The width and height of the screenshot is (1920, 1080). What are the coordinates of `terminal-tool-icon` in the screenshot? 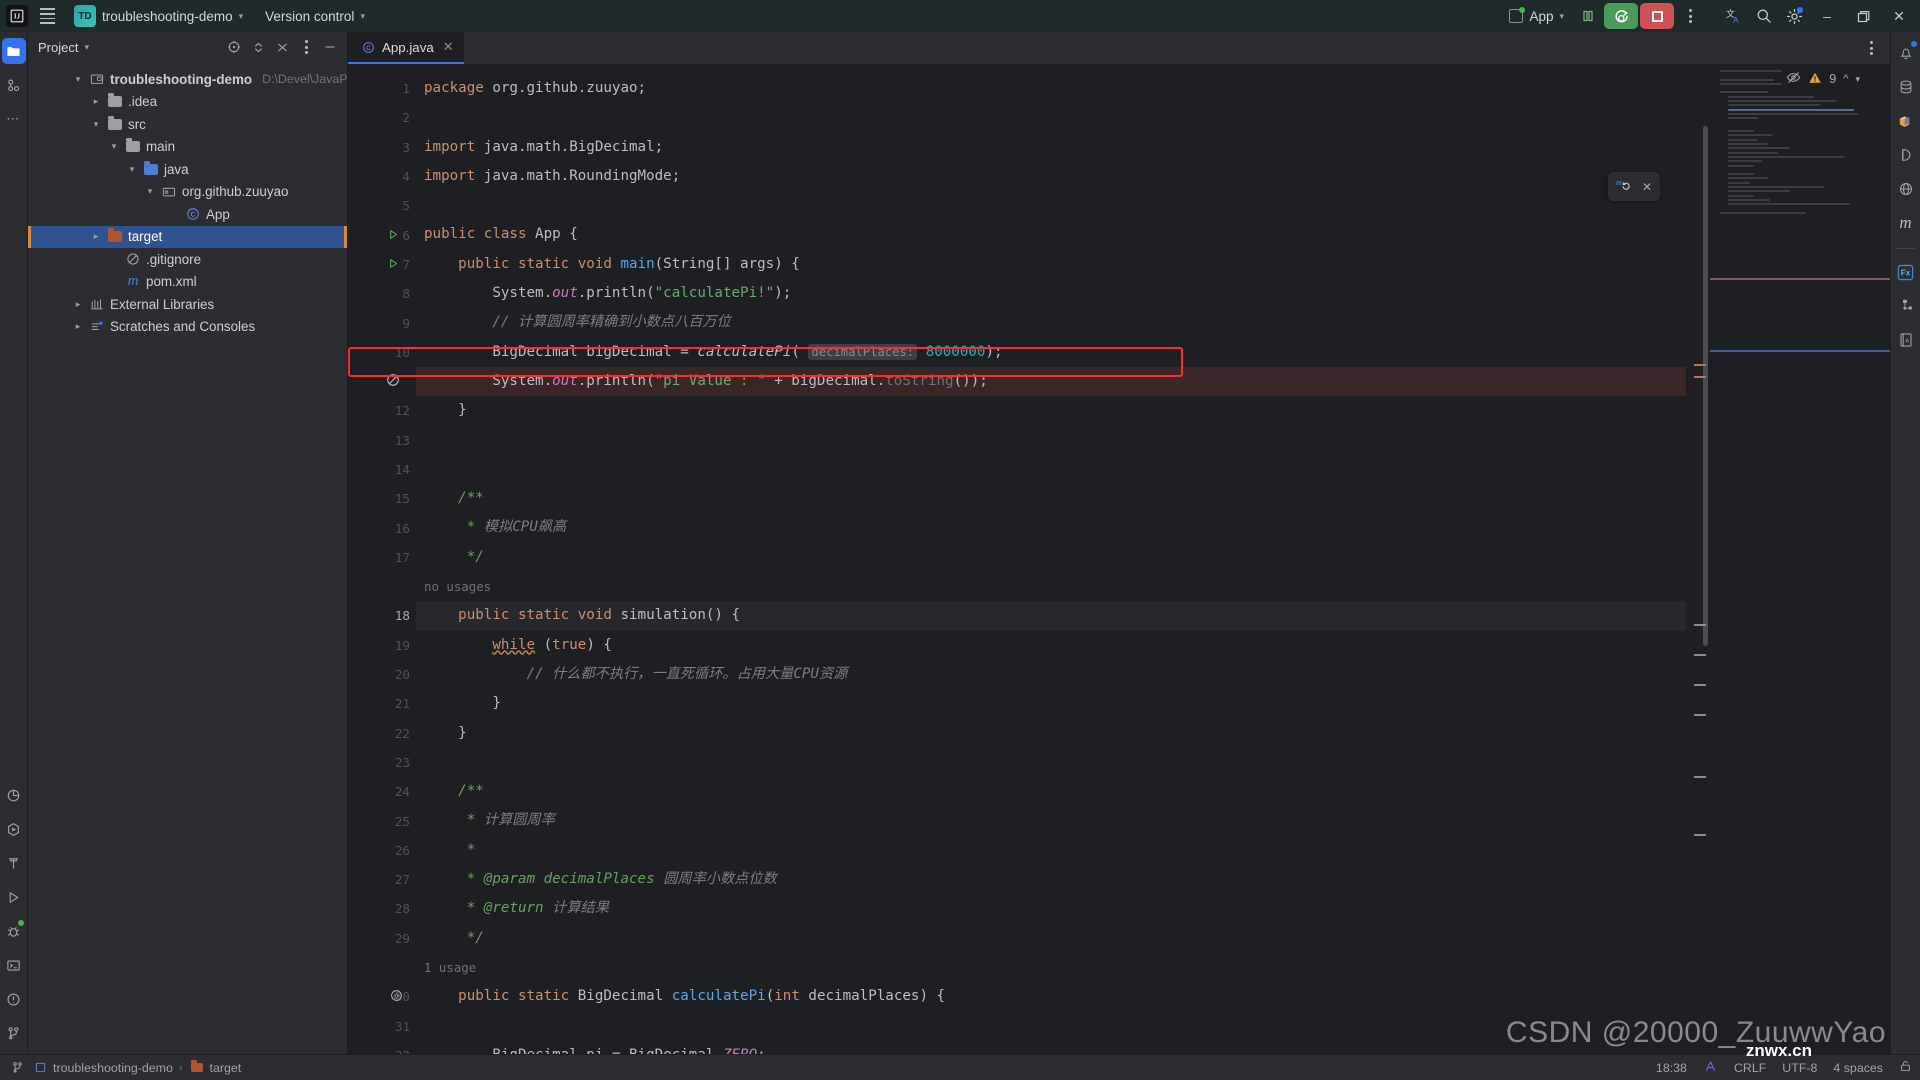 It's located at (14, 965).